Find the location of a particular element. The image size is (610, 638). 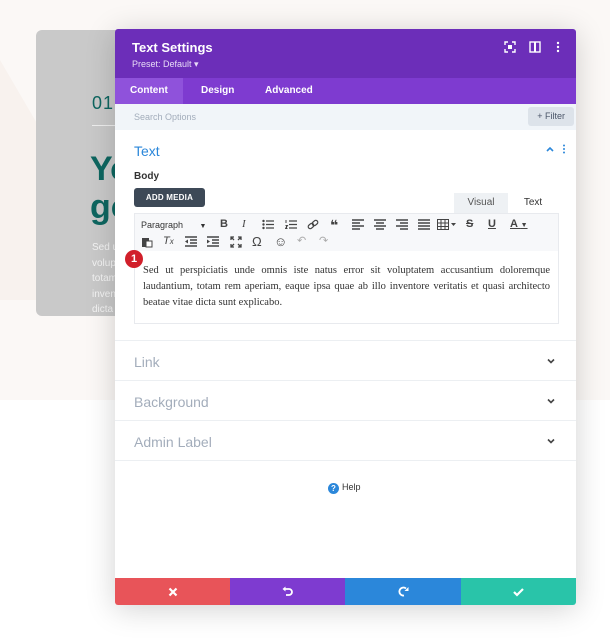

filter-button: + Filter is located at coordinates (551, 116).